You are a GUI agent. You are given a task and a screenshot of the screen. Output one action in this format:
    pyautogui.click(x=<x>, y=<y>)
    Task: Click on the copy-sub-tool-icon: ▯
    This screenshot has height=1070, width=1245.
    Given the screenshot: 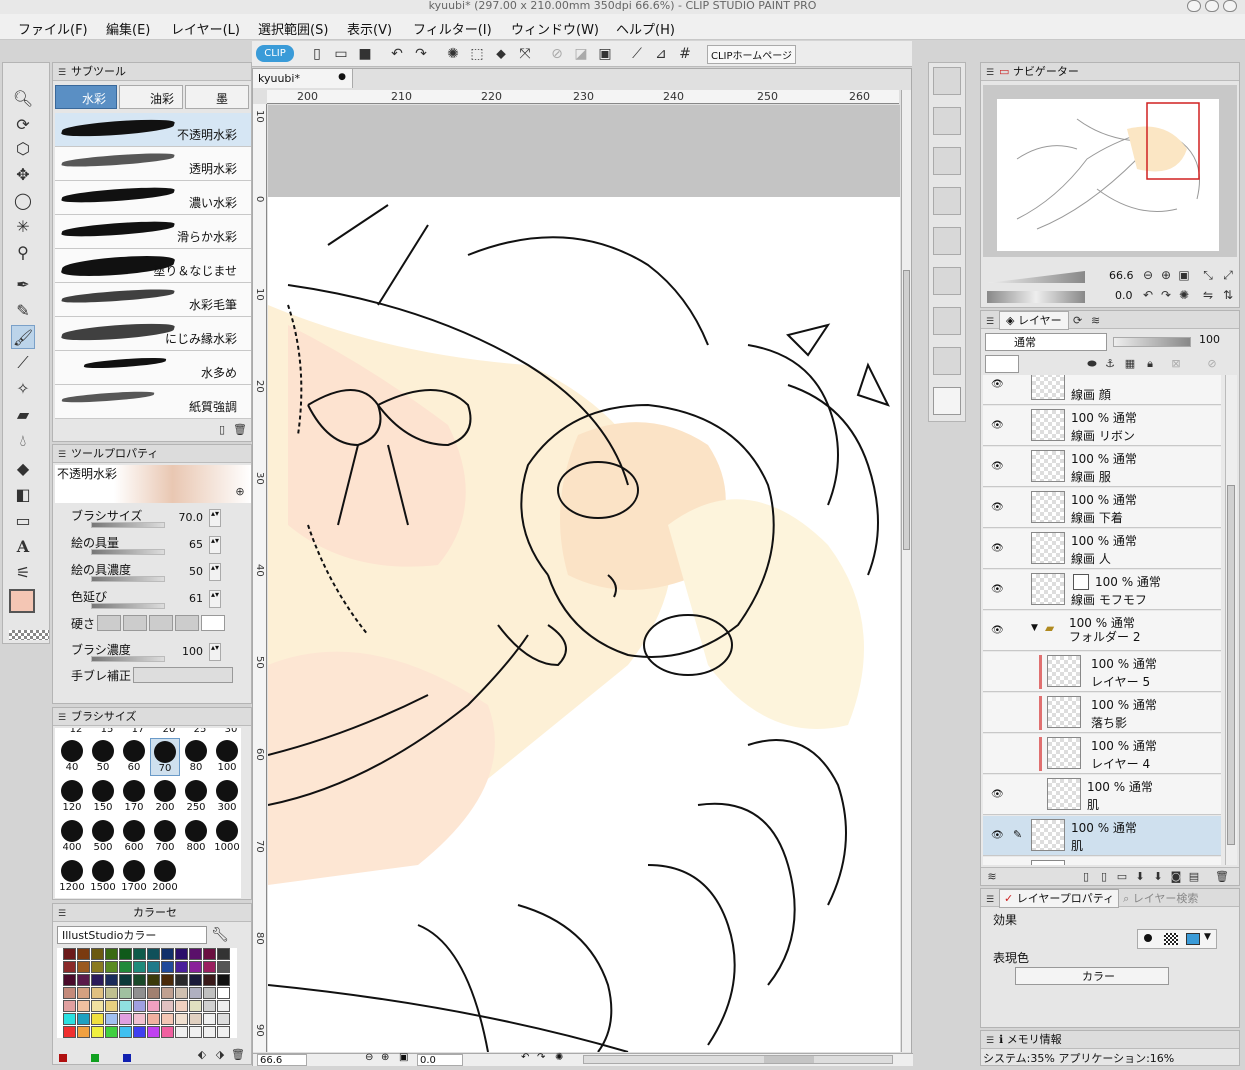 What is the action you would take?
    pyautogui.click(x=222, y=430)
    